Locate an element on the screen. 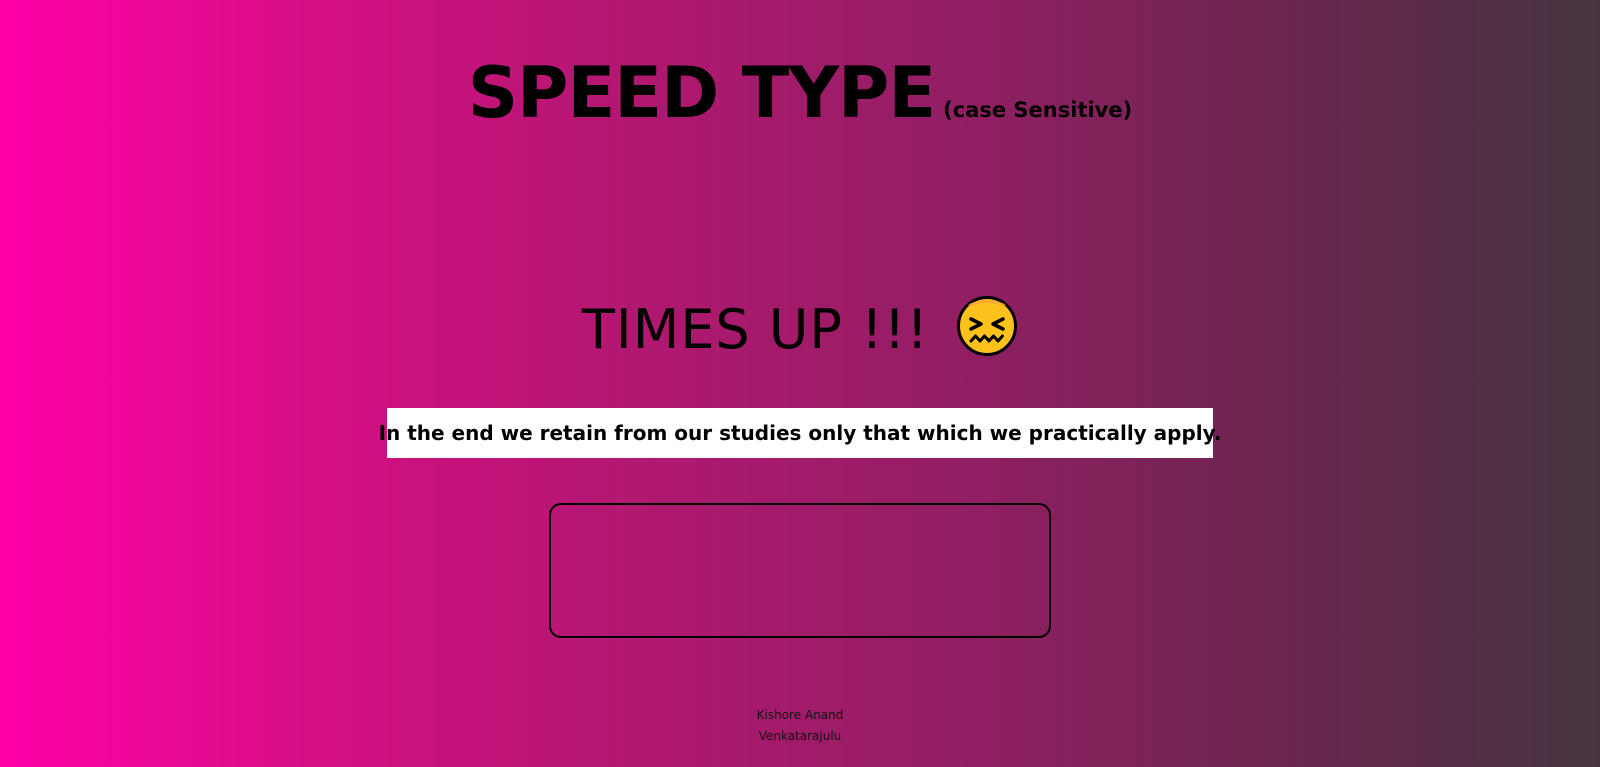  page-title: SPEED TYPE is located at coordinates (701, 93).